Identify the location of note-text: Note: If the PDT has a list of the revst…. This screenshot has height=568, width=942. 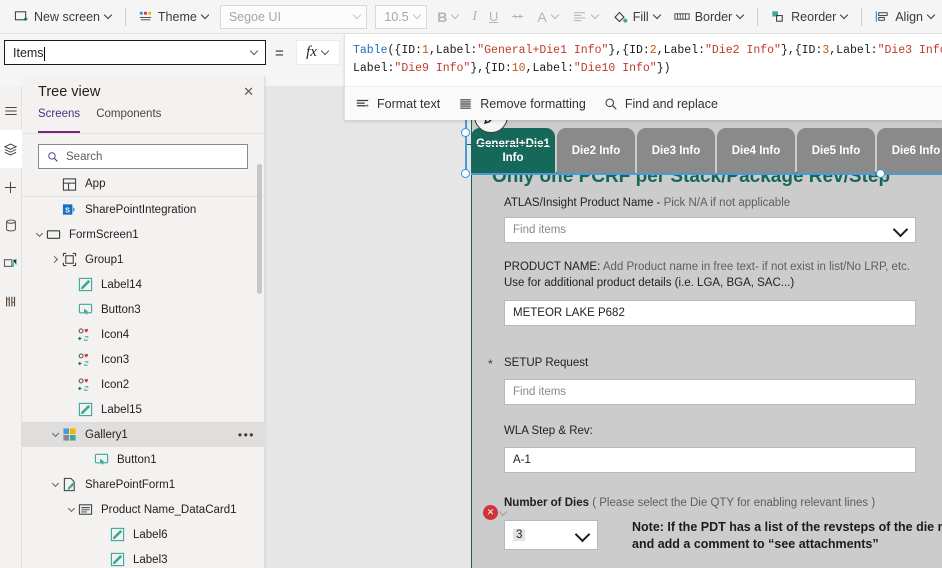
(787, 536).